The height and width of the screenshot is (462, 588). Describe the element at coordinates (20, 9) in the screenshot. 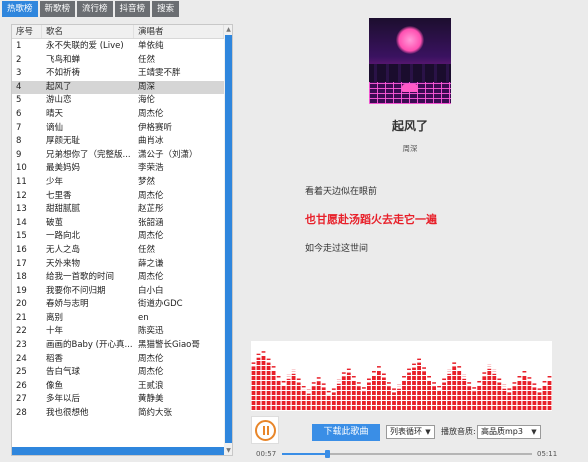

I see `tab-0: 热歌榜` at that location.